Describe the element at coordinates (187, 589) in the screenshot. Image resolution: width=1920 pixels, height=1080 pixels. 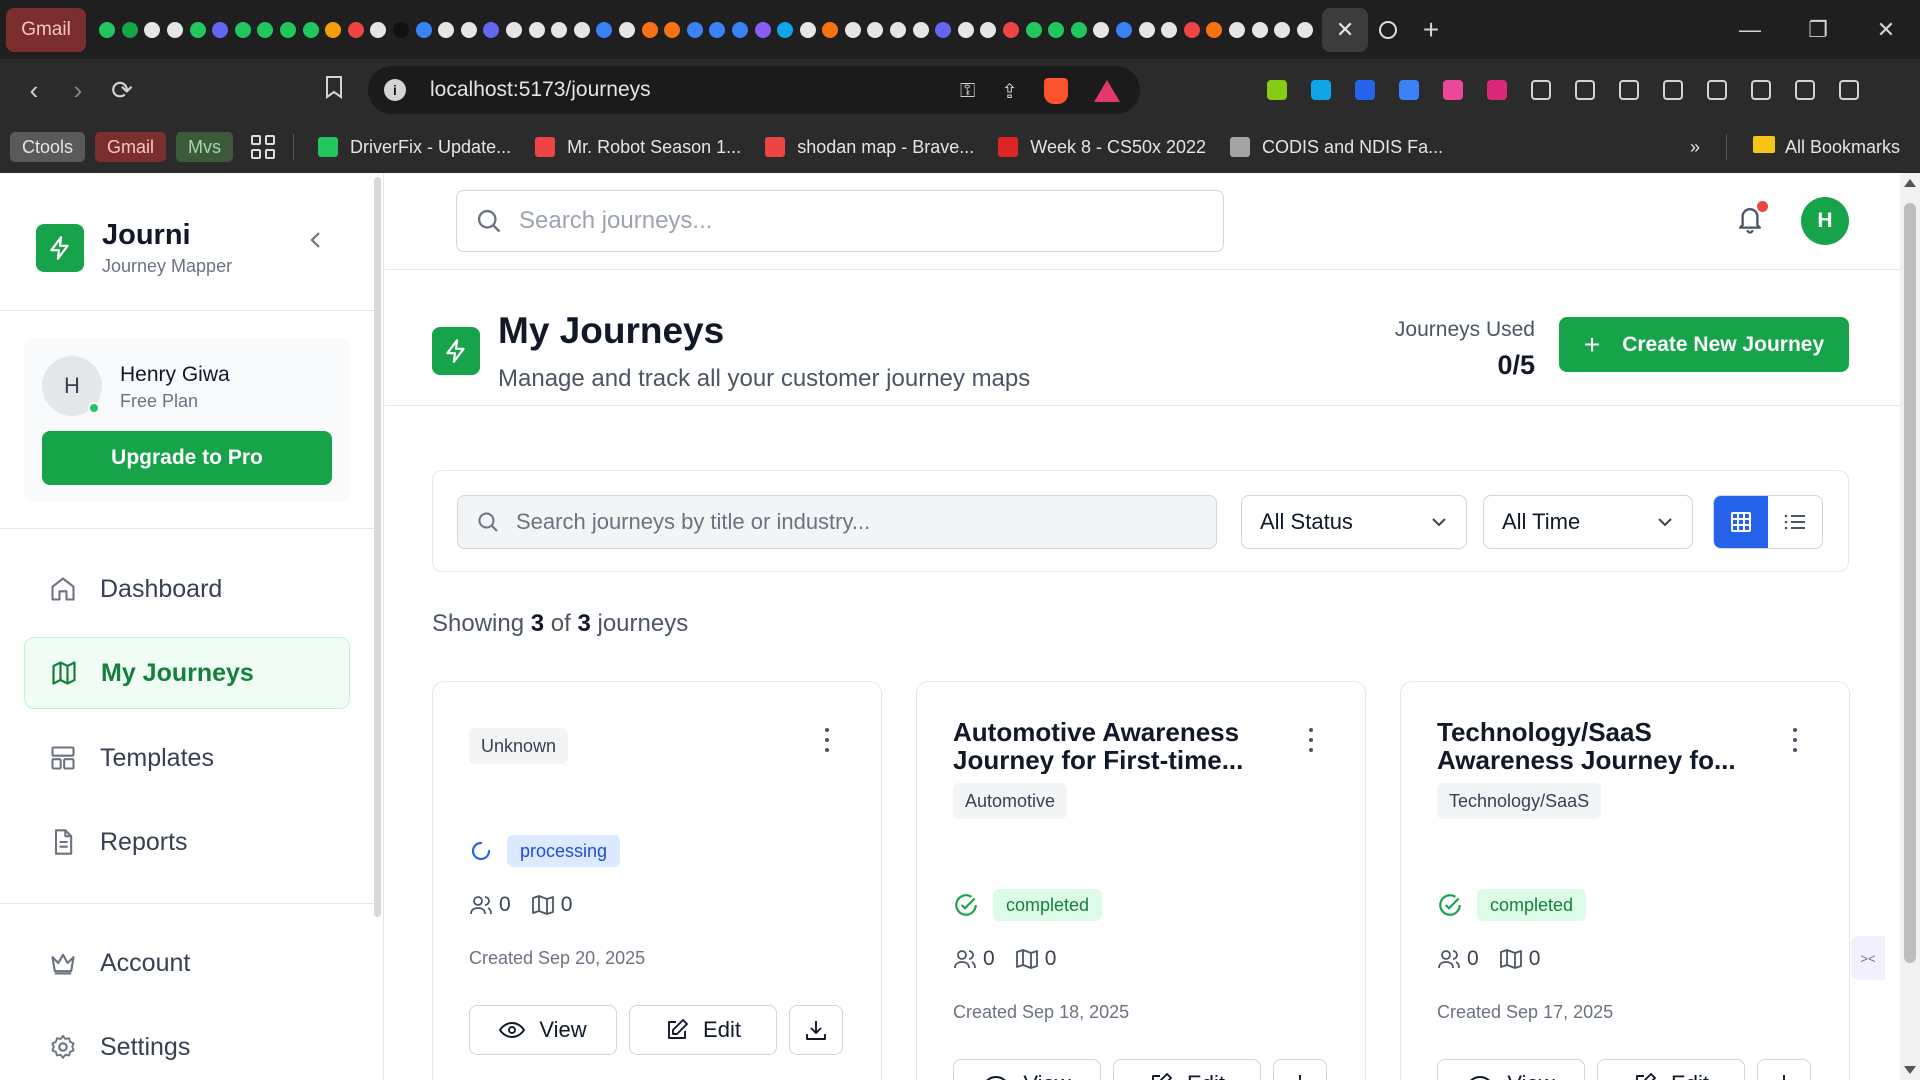
I see `sidebar-item-dashboard: Dashboard` at that location.